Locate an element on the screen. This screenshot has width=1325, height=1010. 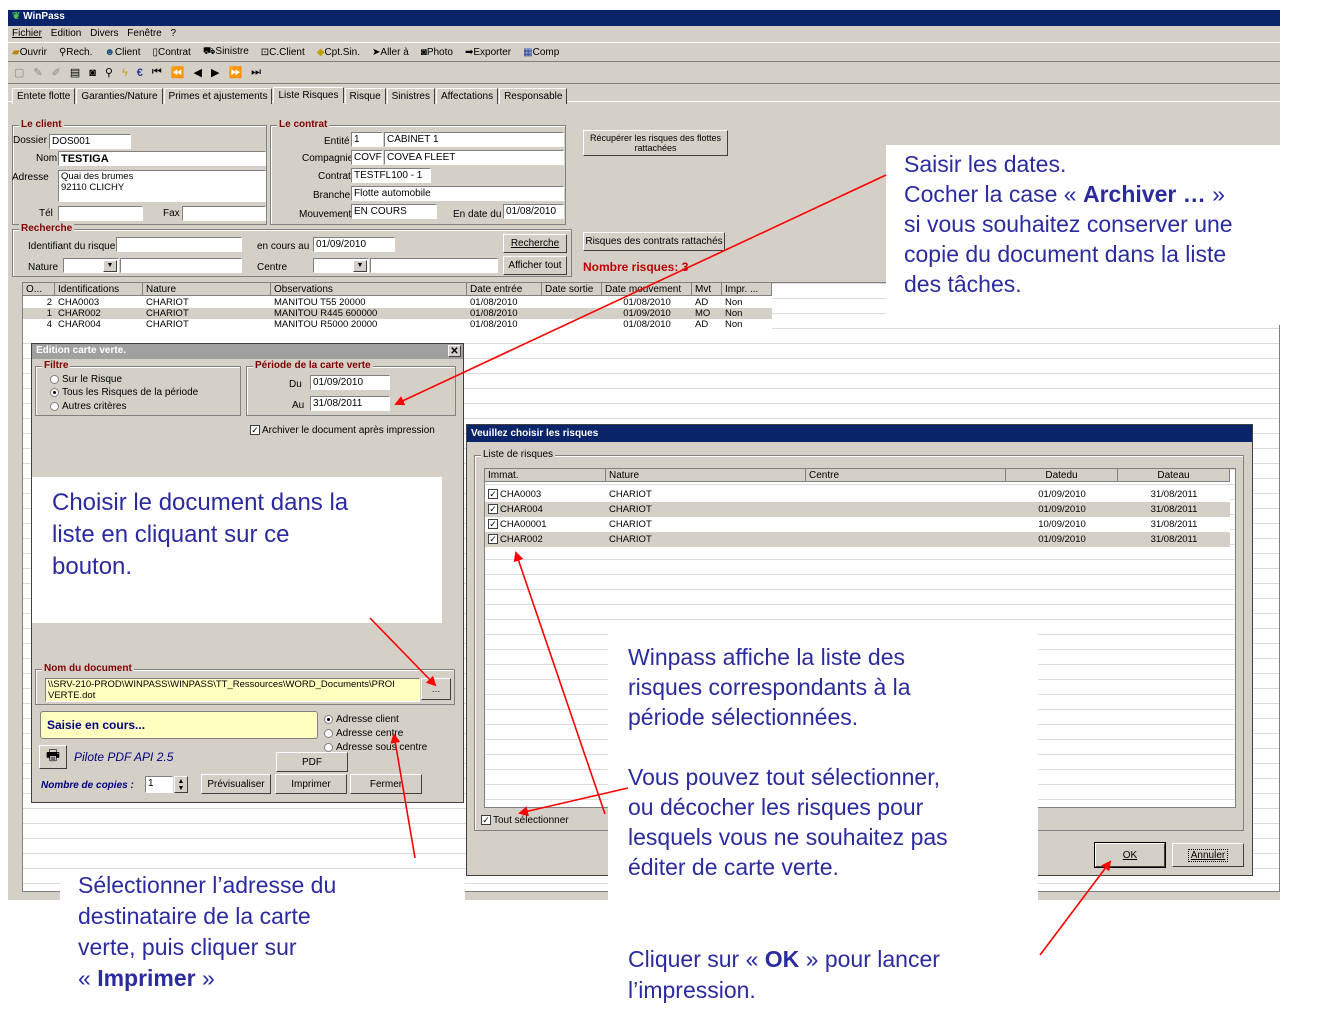
arrow-to-list is located at coordinates (559, 683).